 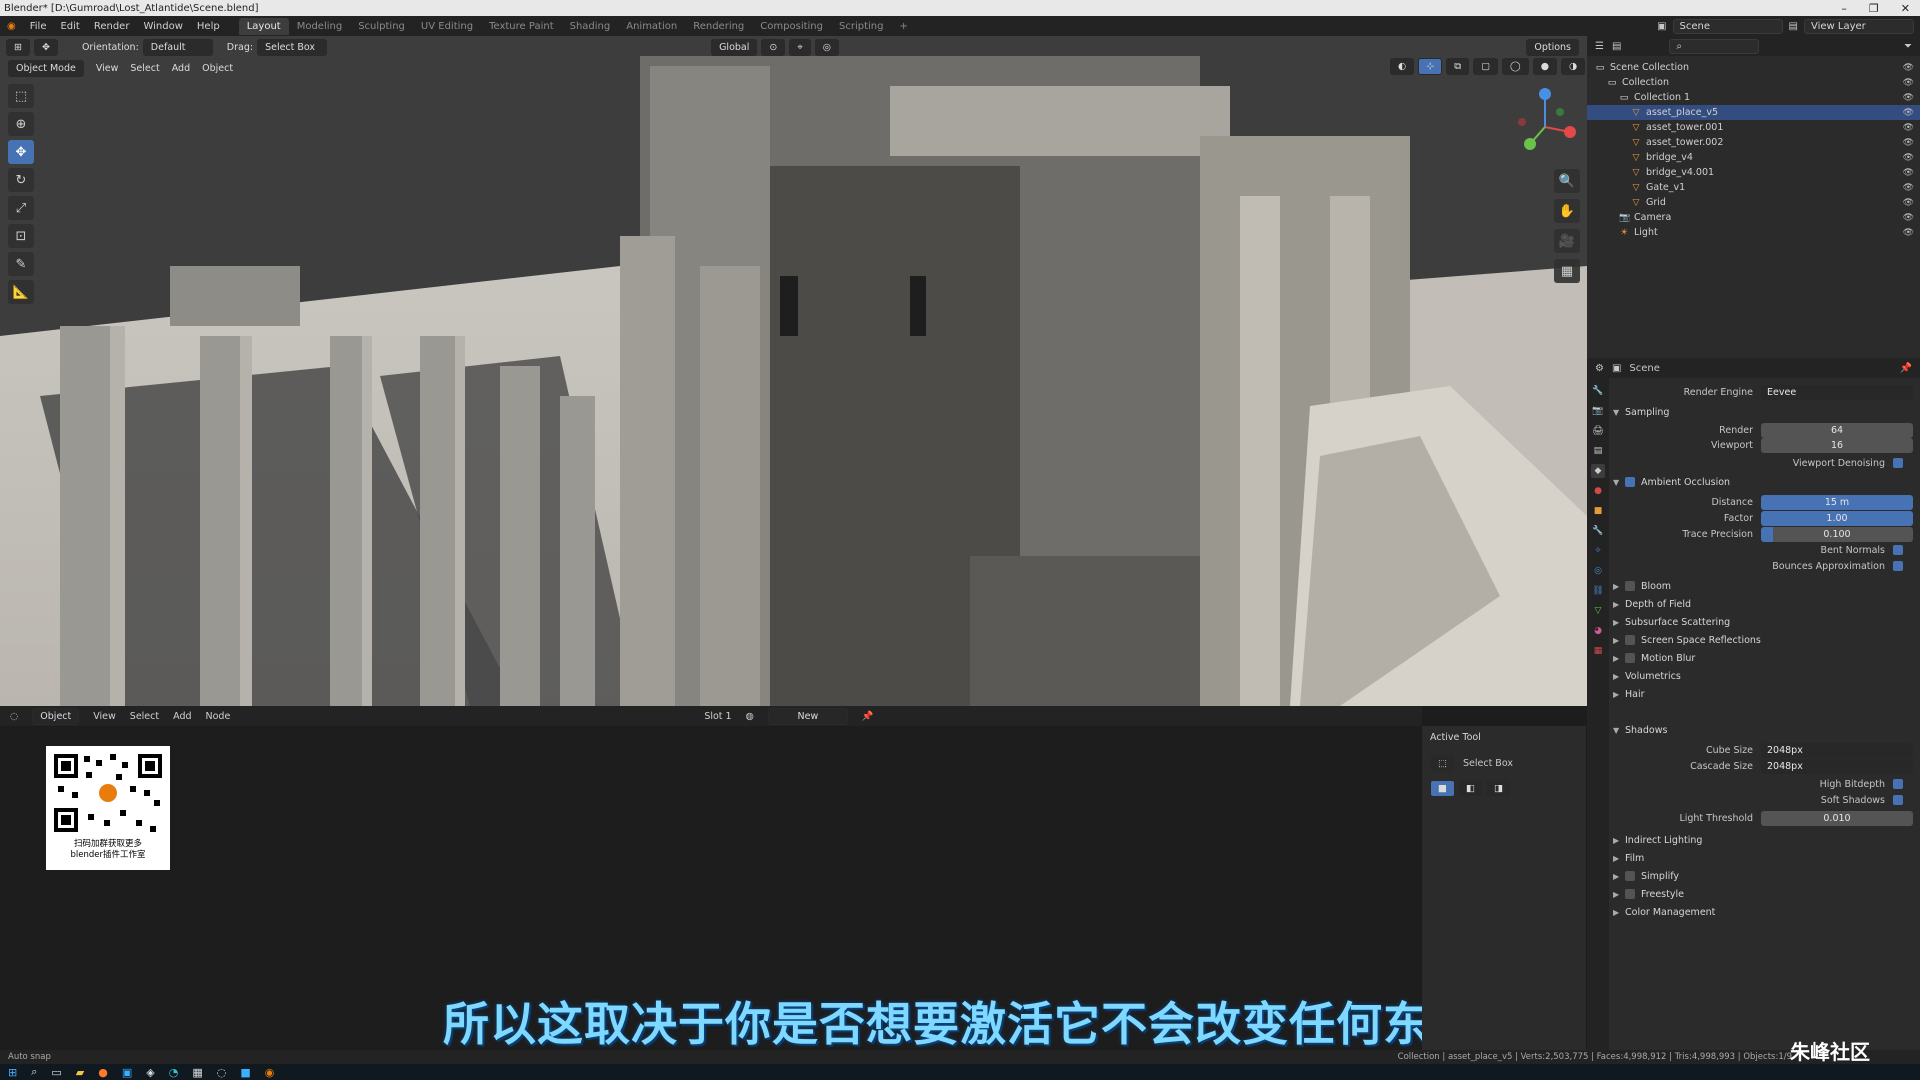 I want to click on panel-header: ▶ Motion Blur, so click(x=1763, y=658).